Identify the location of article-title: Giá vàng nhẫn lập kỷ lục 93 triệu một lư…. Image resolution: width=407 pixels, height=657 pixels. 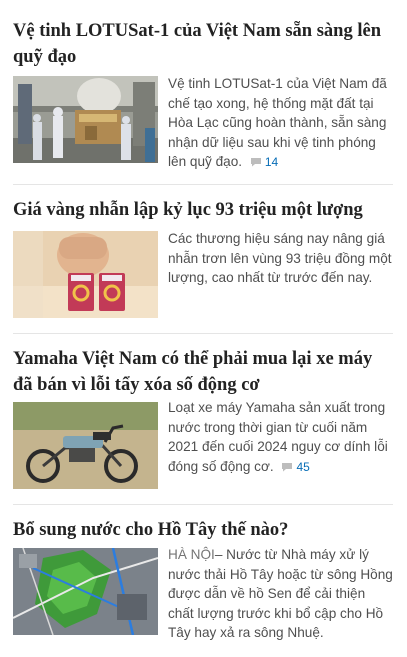
(203, 210).